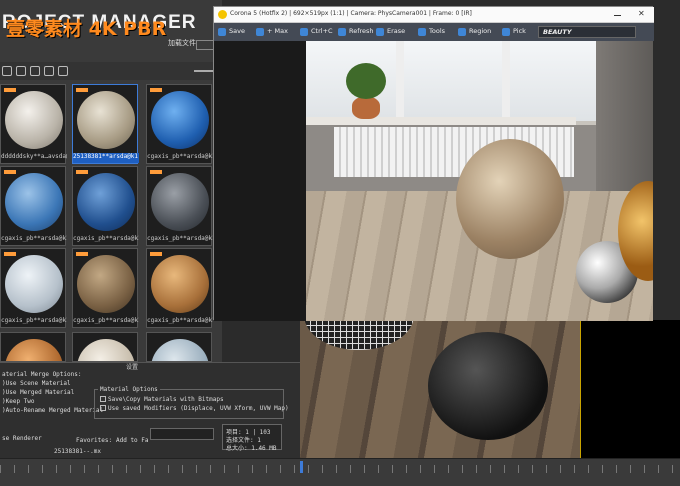 The height and width of the screenshot is (486, 680). I want to click on timeline-track, so click(340, 469).